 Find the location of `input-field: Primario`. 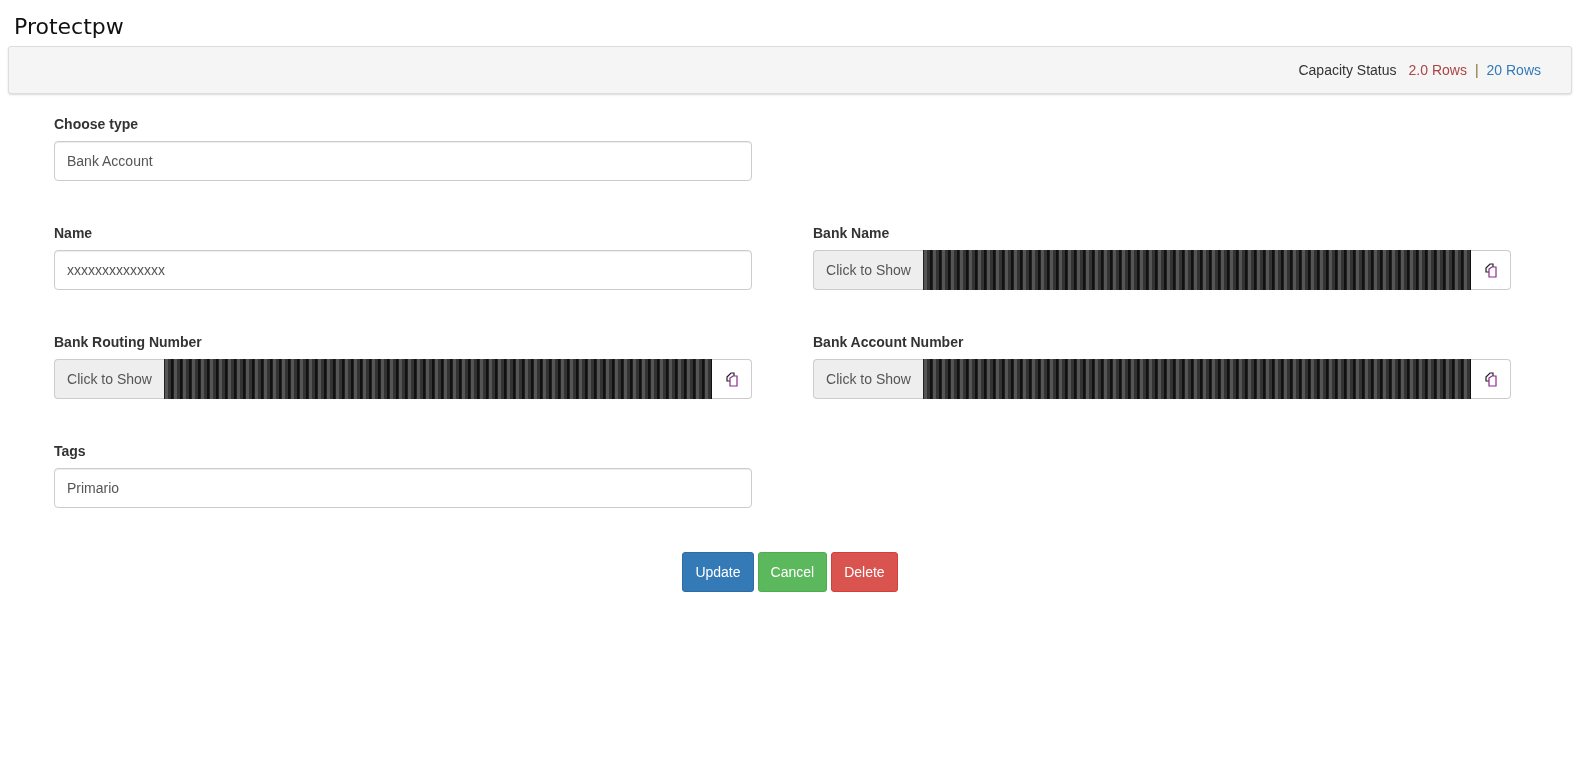

input-field: Primario is located at coordinates (403, 488).